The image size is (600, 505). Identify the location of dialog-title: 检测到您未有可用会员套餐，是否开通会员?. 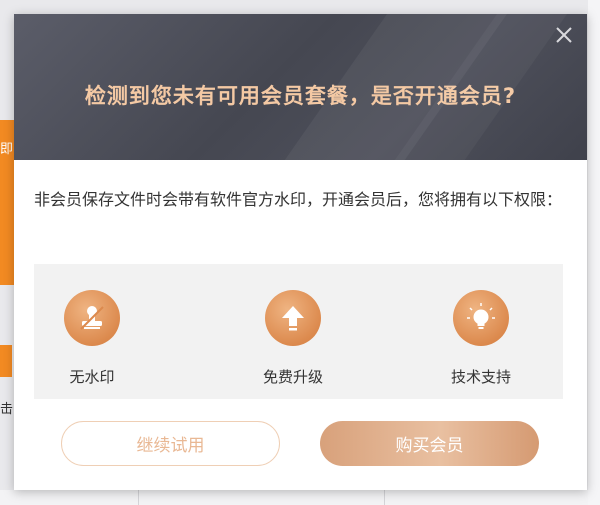
(300, 96).